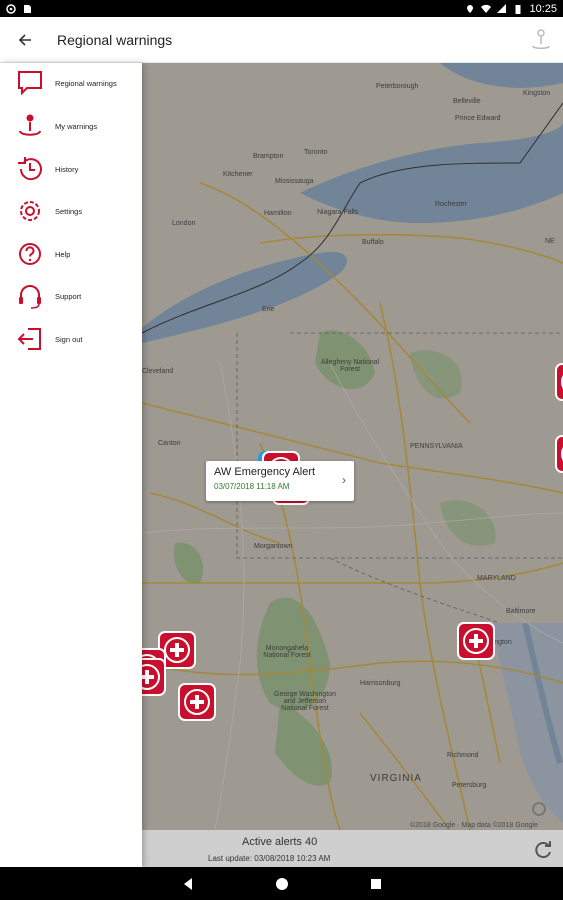 This screenshot has height=900, width=563. I want to click on back-button, so click(25, 40).